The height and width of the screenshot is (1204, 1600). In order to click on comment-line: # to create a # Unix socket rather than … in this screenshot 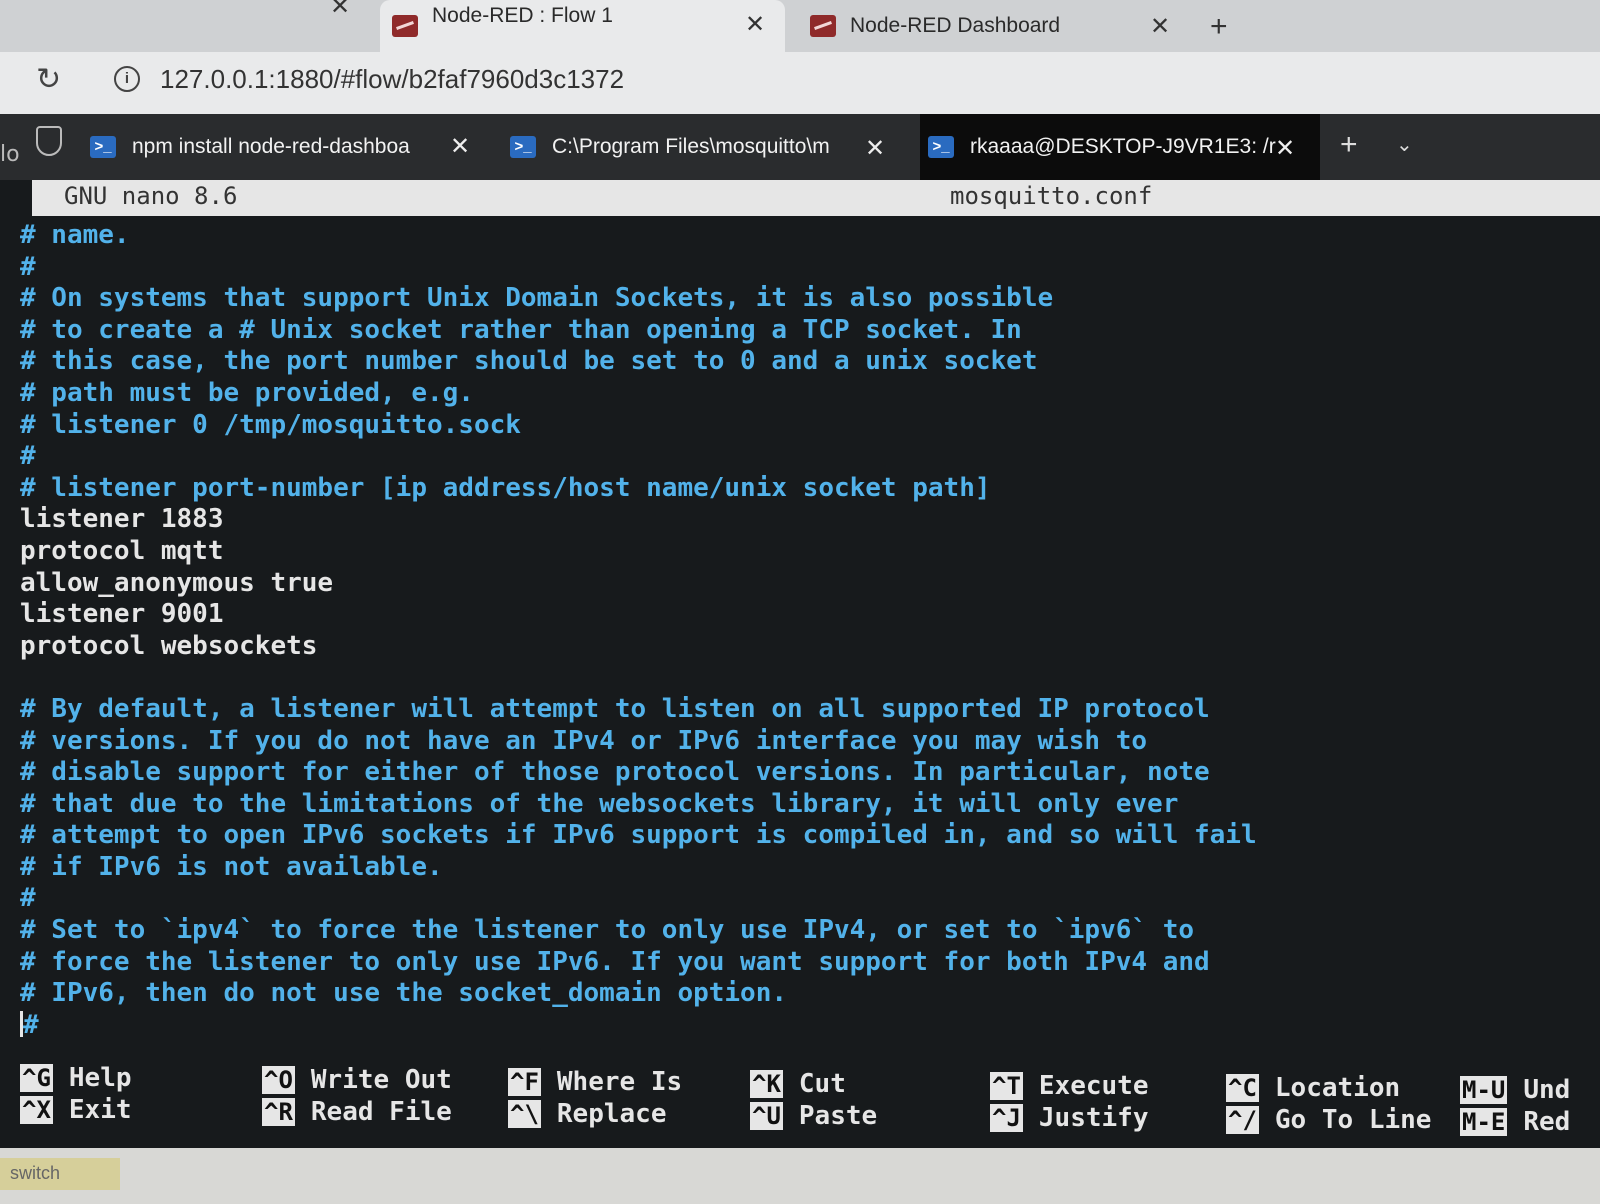, I will do `click(800, 331)`.